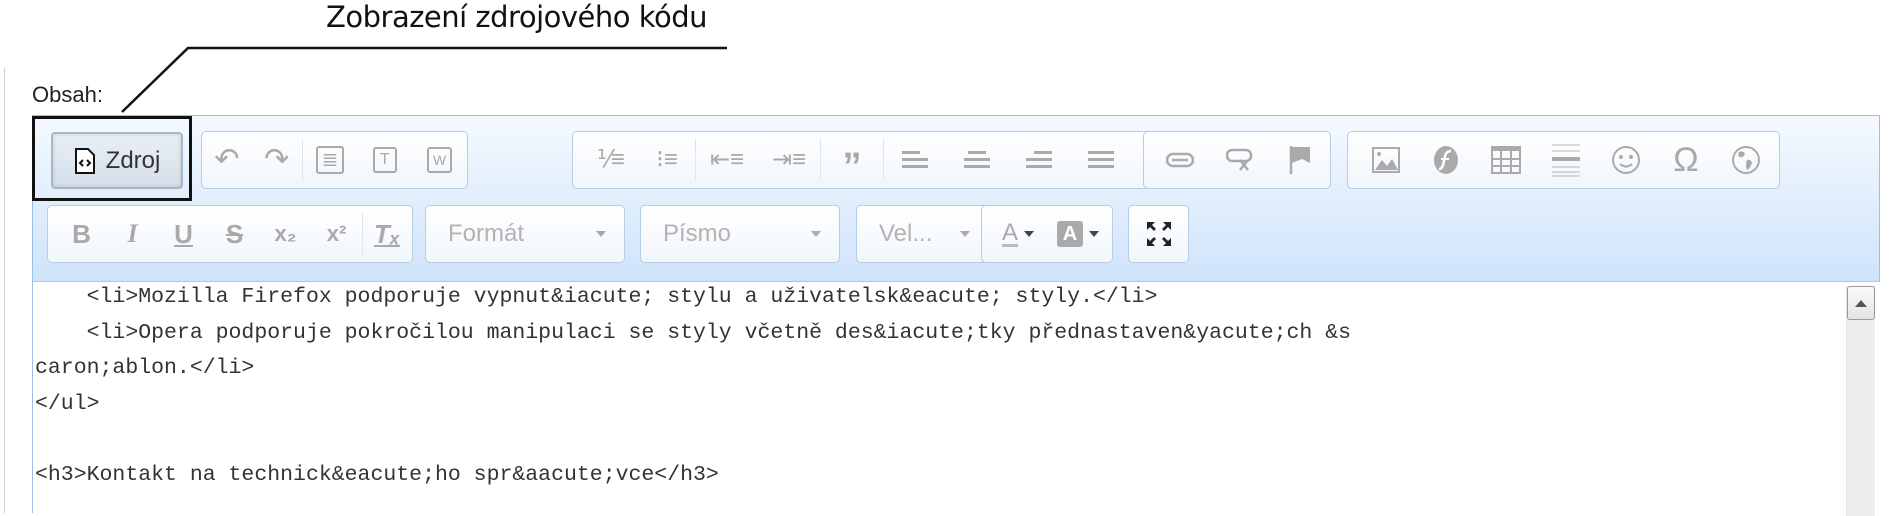 The image size is (1889, 516). I want to click on globe-icon, so click(1746, 160).